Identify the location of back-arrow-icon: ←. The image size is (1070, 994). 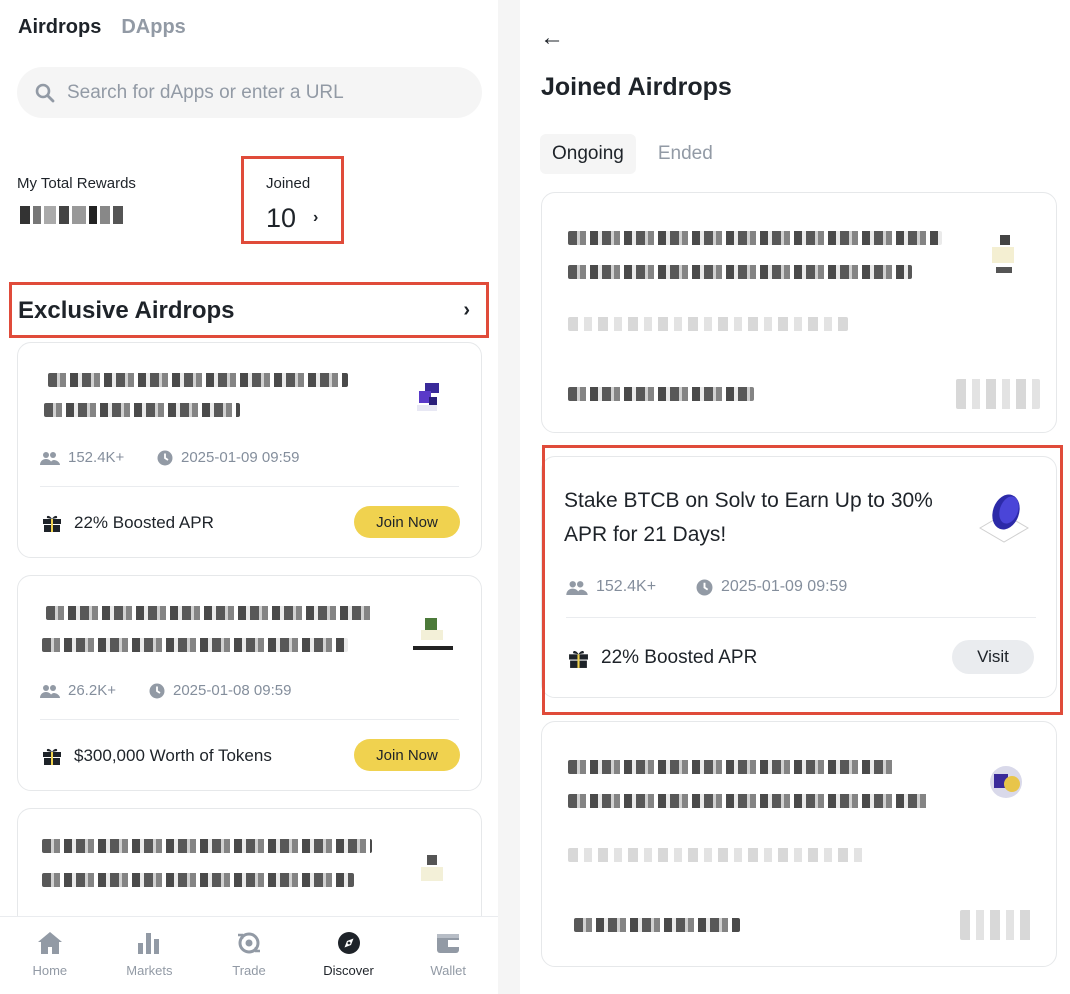
(552, 38).